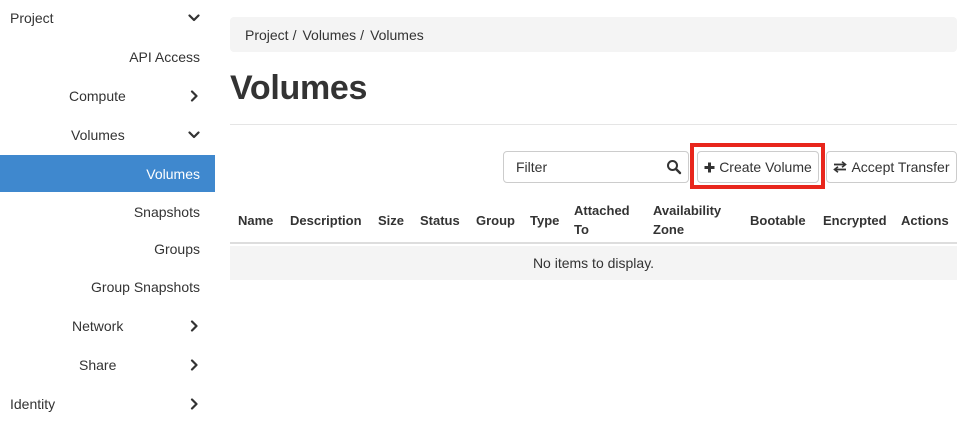  What do you see at coordinates (674, 167) in the screenshot?
I see `search-icon` at bounding box center [674, 167].